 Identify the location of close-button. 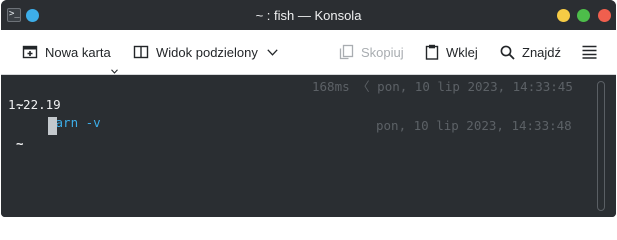
(604, 15).